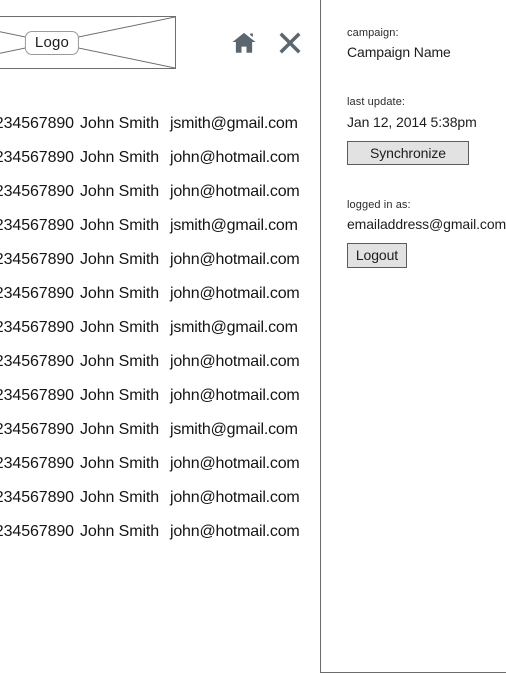 The width and height of the screenshot is (506, 675). I want to click on logged-in-label: logged in as:, so click(379, 205).